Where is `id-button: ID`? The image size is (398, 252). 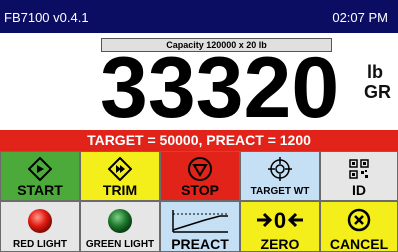 id-button: ID is located at coordinates (359, 176).